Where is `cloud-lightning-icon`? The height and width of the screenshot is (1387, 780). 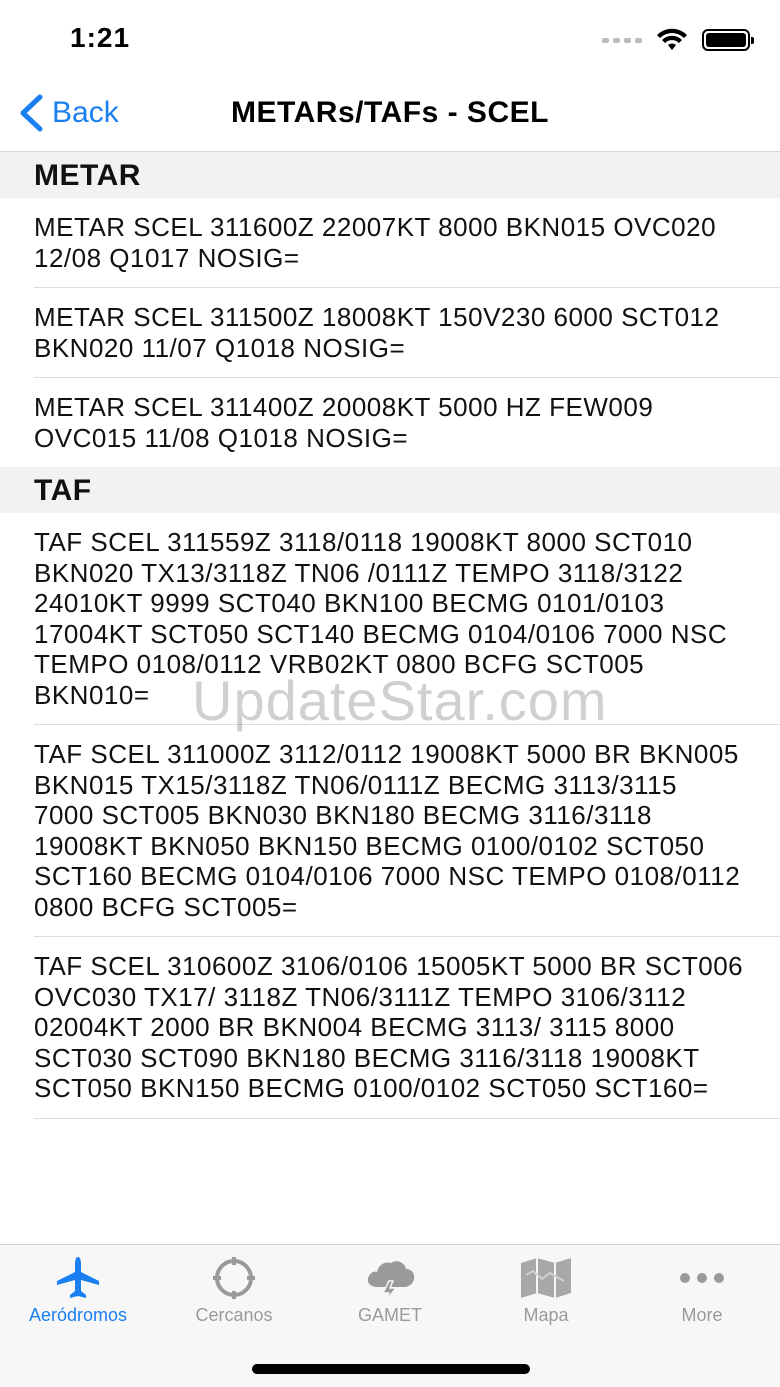
cloud-lightning-icon is located at coordinates (391, 1281).